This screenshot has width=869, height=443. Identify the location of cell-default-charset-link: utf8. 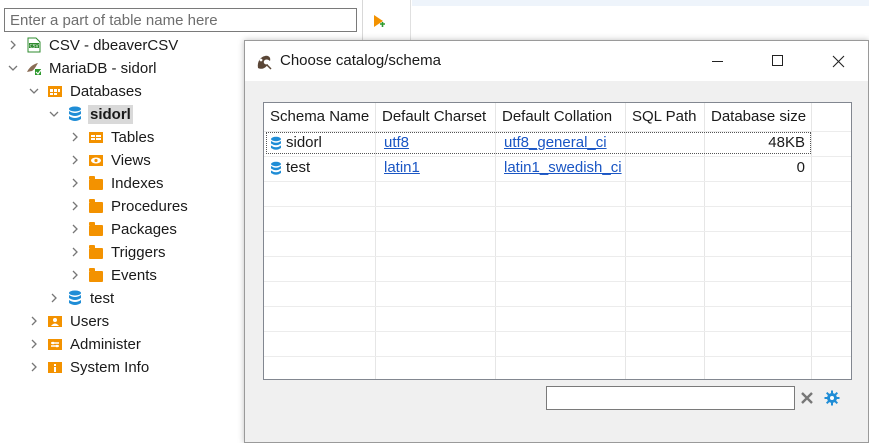
(437, 143).